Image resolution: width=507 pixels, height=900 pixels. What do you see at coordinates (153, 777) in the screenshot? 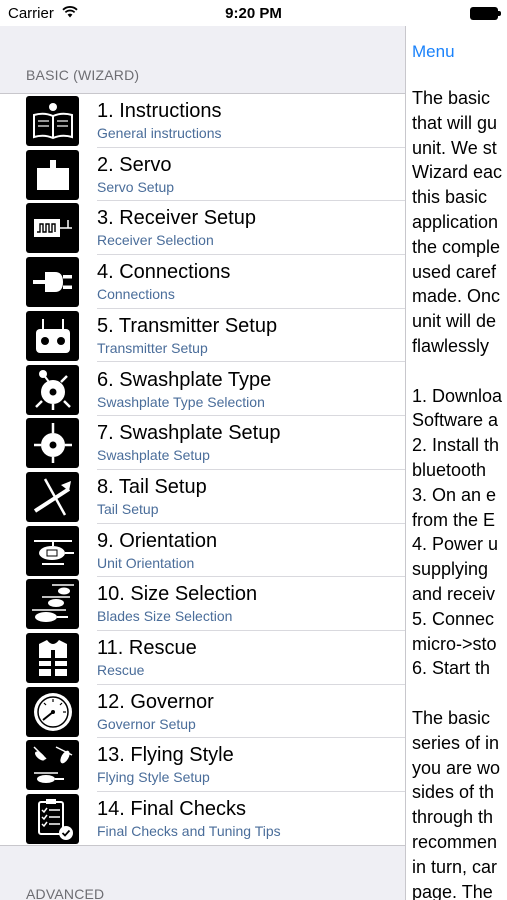
I see `item-subtitle: Flying Style Setup` at bounding box center [153, 777].